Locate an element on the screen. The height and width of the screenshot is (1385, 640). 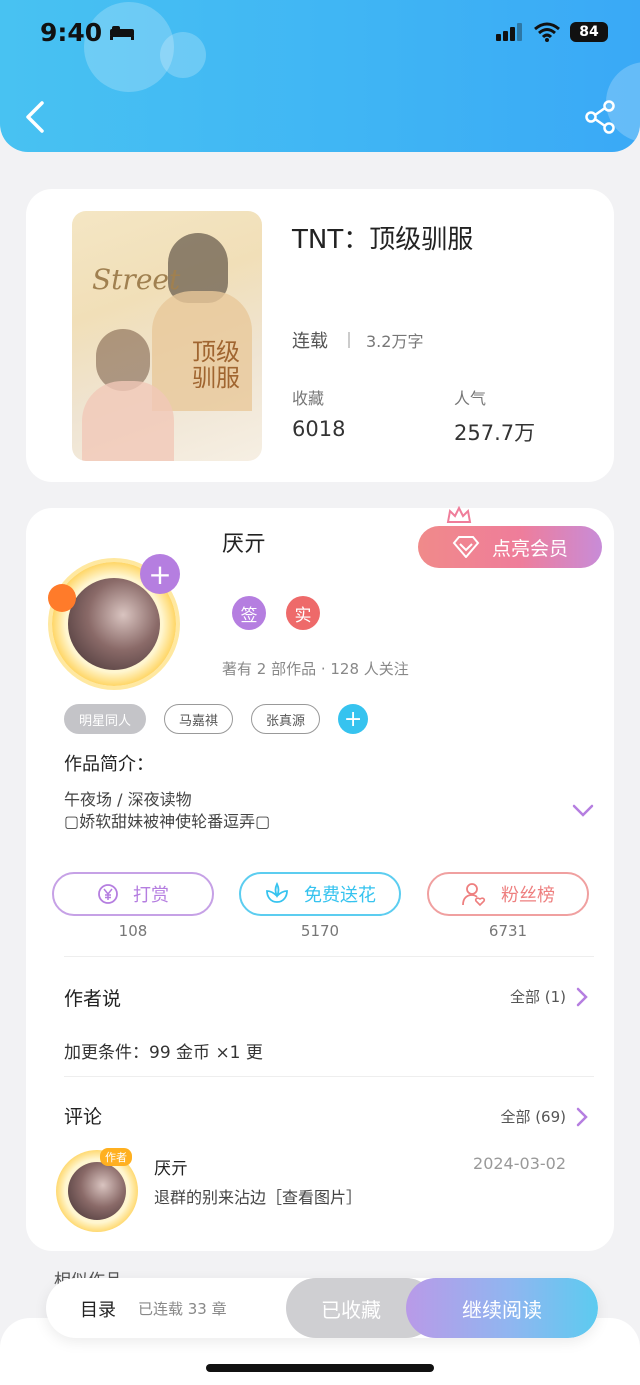
reward-label: 打赏 is located at coordinates (151, 895).